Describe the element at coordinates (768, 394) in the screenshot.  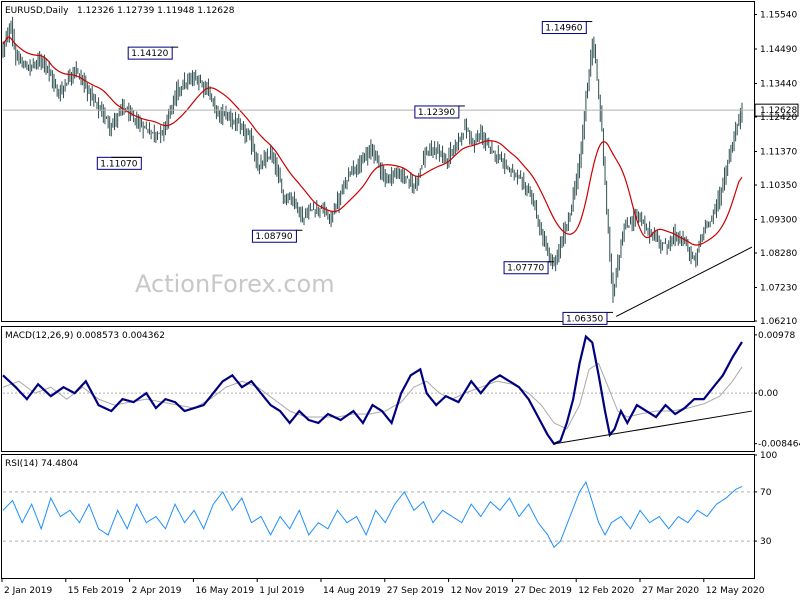
I see `macd-y-tick-label: 0.00` at that location.